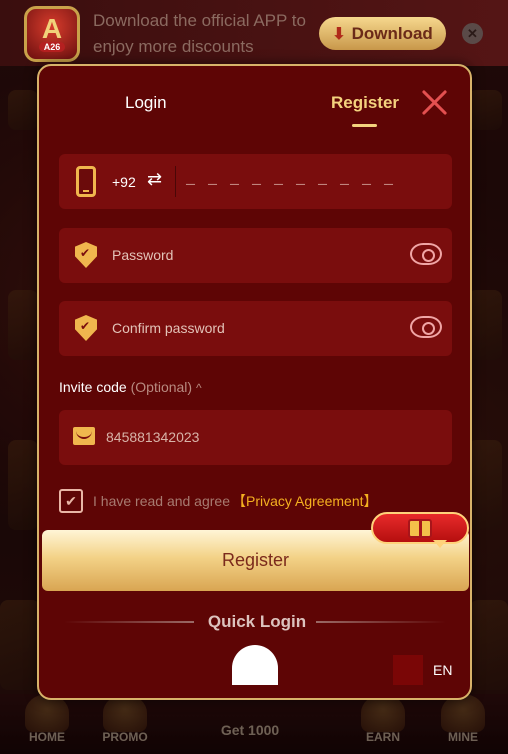  I want to click on invite-optional-label: (Optional), so click(161, 387).